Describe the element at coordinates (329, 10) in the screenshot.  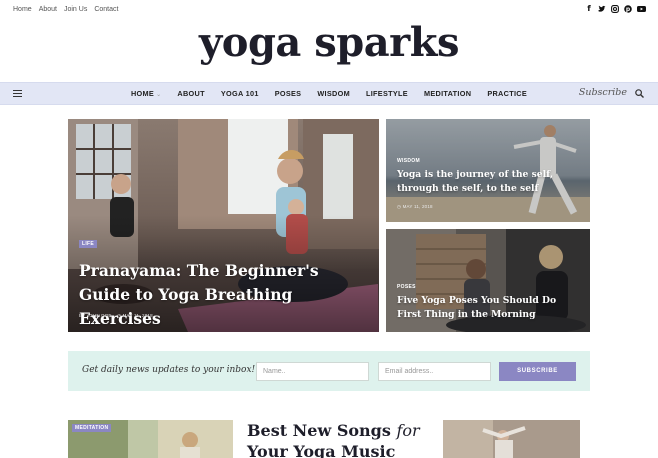
I see `top-bar: Home About Join Us Contact f p` at that location.